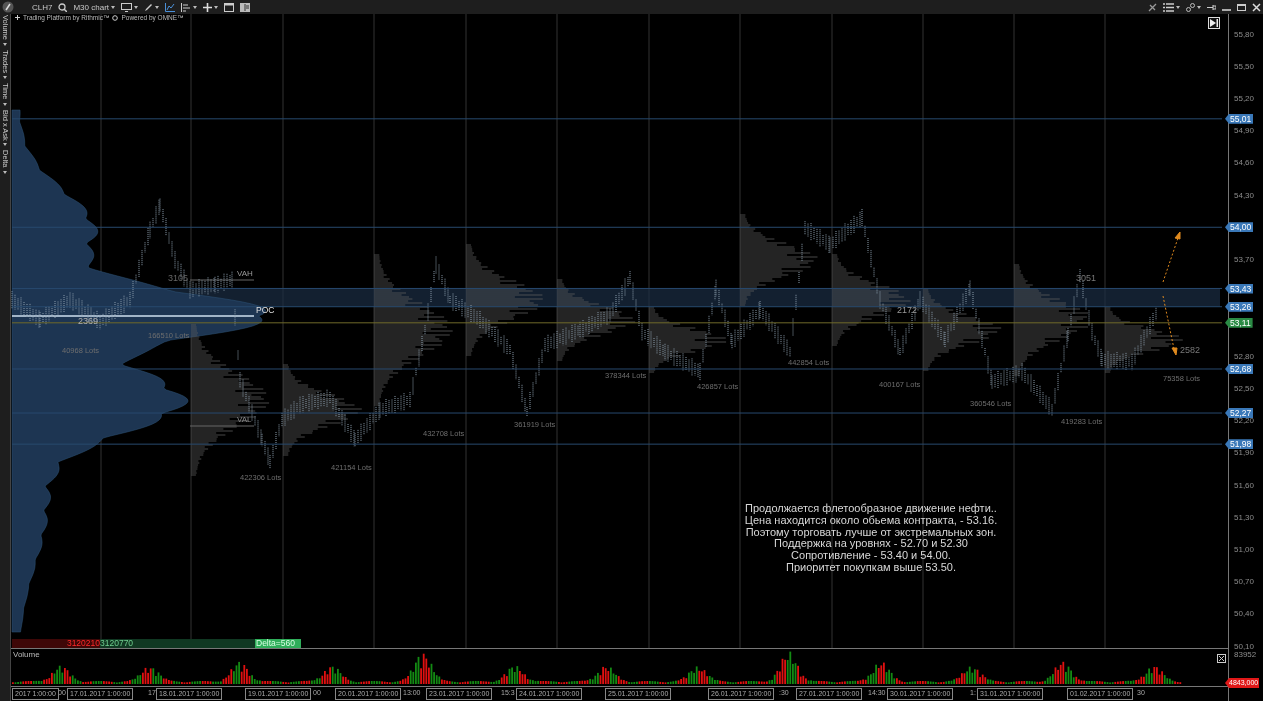 The image size is (1263, 701). I want to click on price-tick: 52,80, so click(1244, 356).